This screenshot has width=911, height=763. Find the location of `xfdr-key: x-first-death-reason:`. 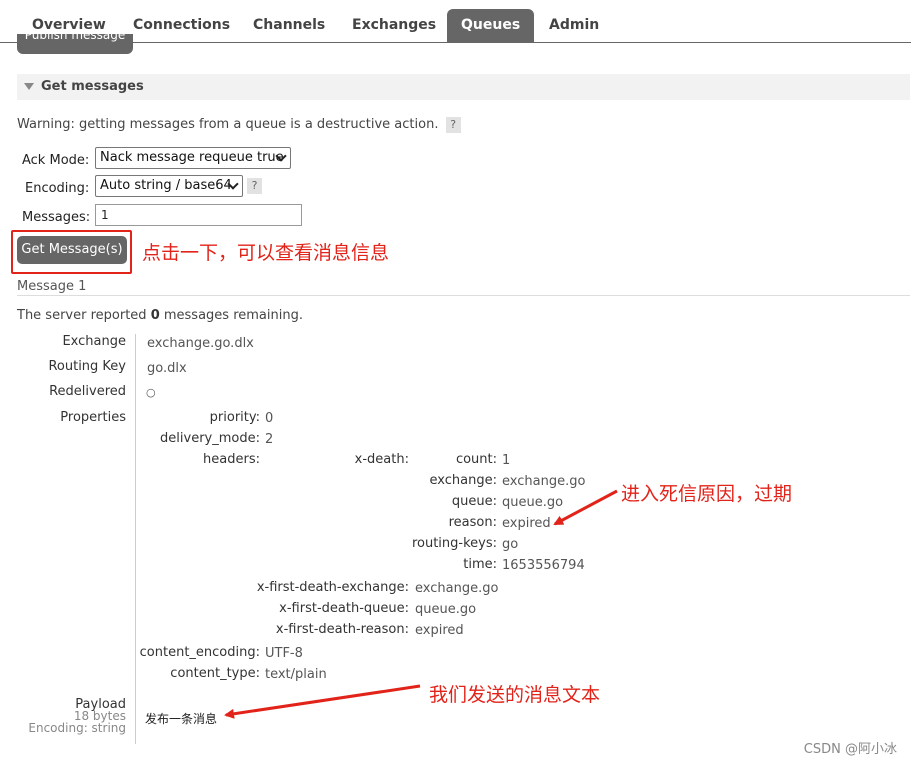

xfdr-key: x-first-death-reason: is located at coordinates (342, 629).